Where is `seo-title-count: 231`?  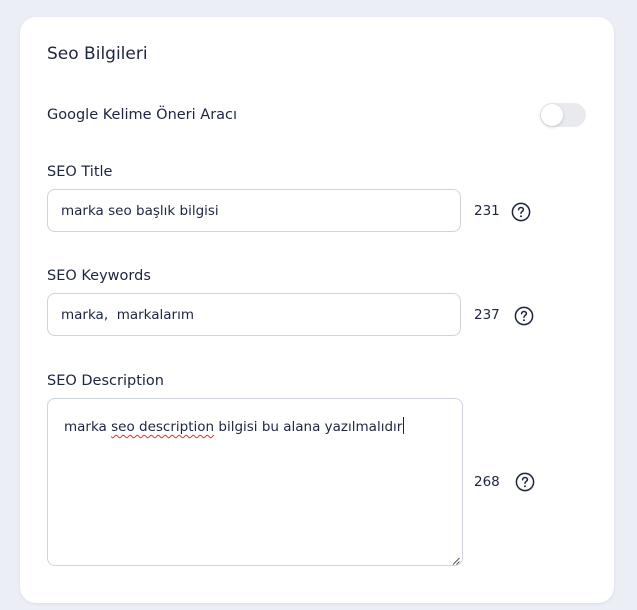
seo-title-count: 231 is located at coordinates (487, 211).